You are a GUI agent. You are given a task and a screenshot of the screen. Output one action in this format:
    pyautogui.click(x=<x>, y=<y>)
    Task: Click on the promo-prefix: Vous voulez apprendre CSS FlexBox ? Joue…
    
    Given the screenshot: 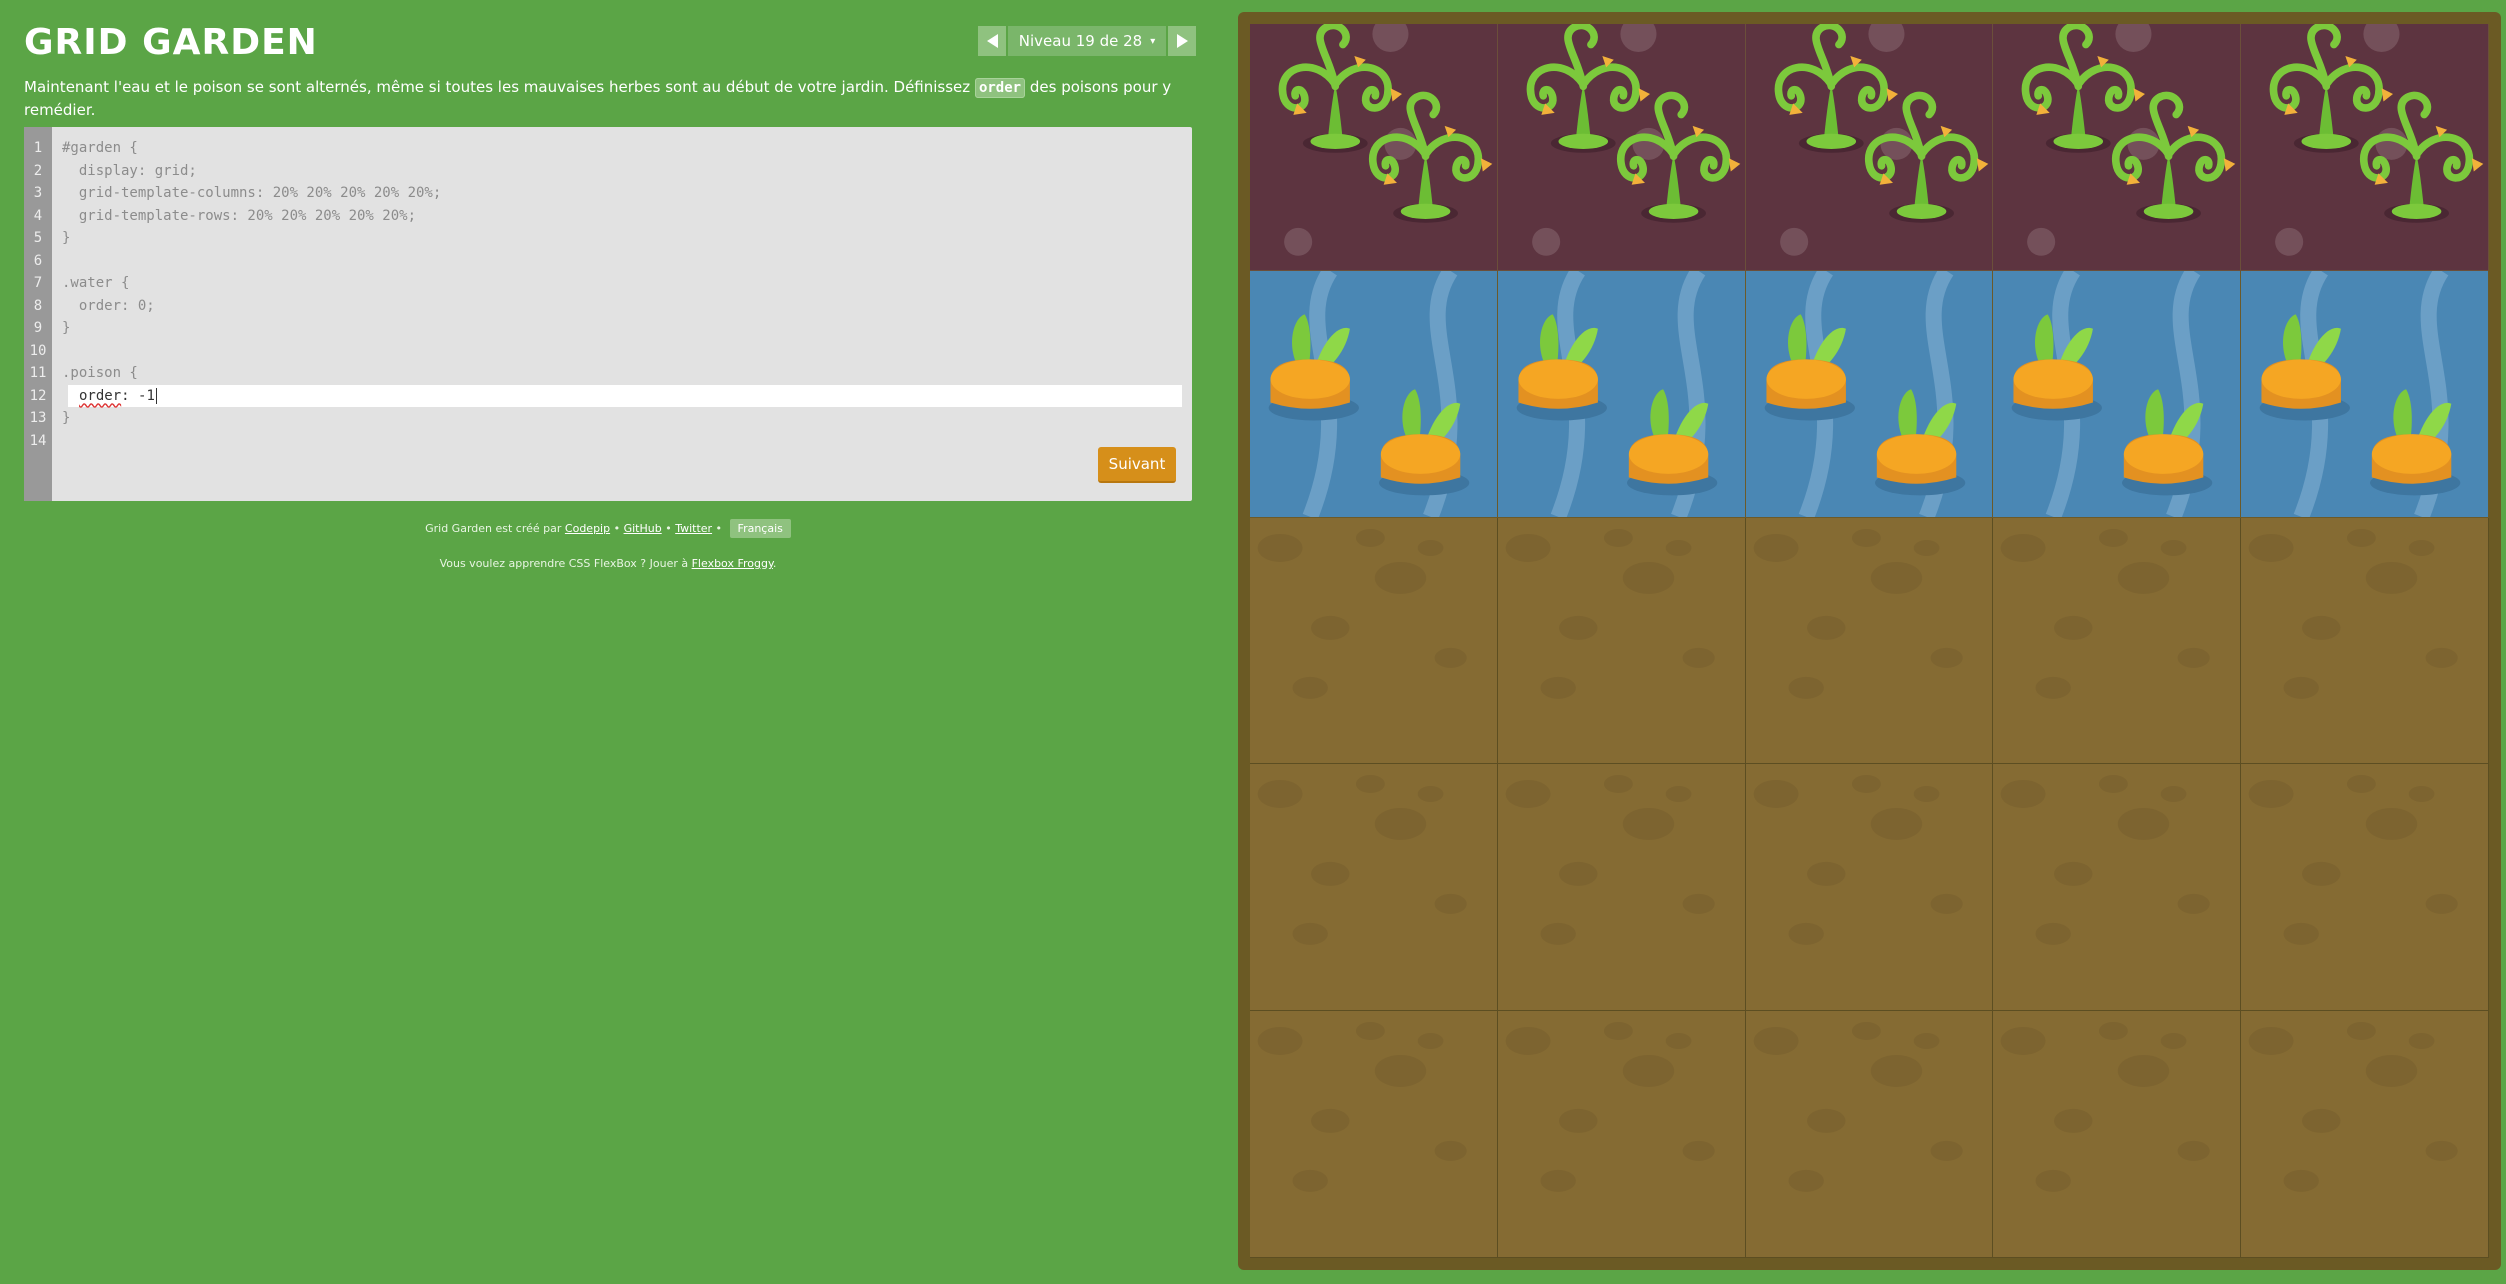 What is the action you would take?
    pyautogui.click(x=565, y=563)
    